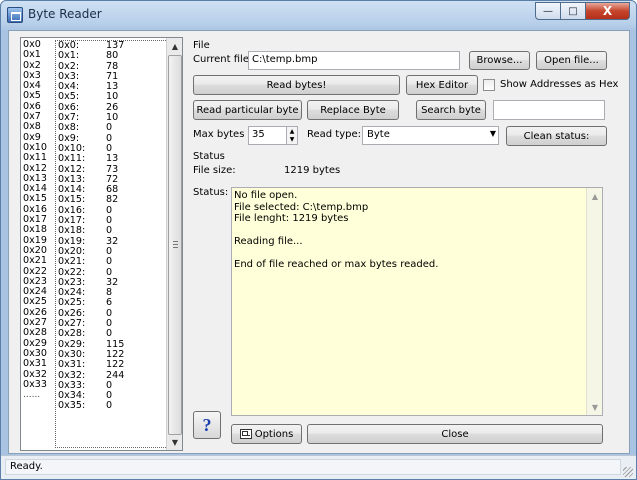 The image size is (637, 480). I want to click on byte-value: 122, so click(115, 365).